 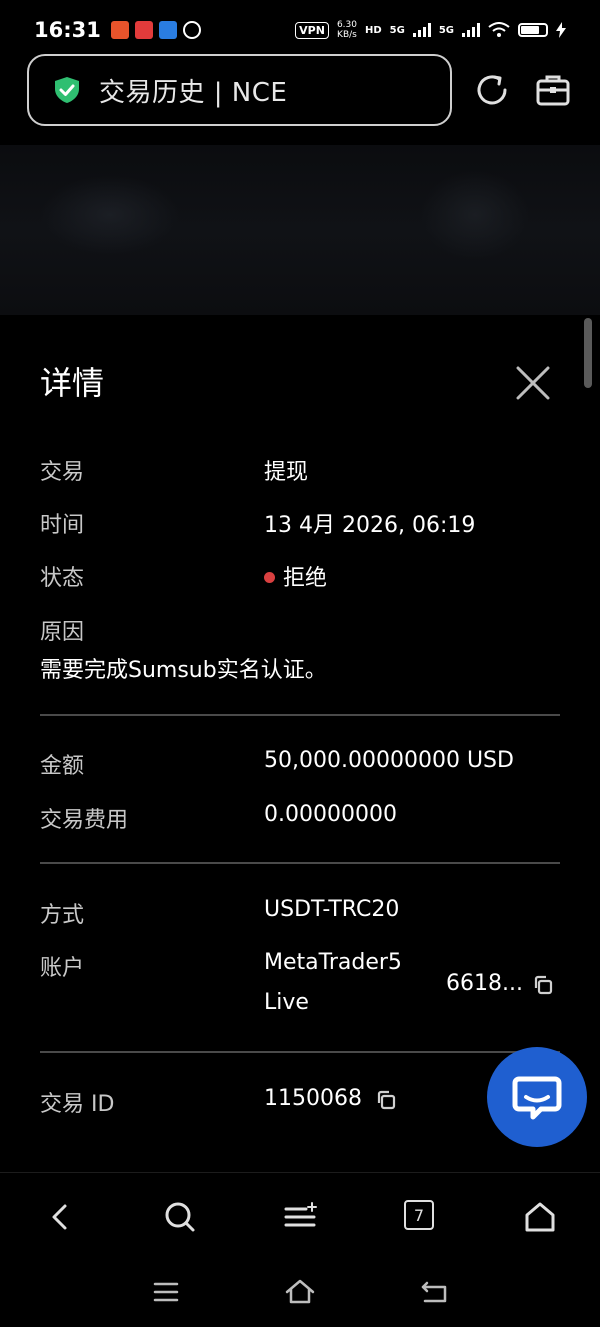 I want to click on tabs-count: 7, so click(x=419, y=1215).